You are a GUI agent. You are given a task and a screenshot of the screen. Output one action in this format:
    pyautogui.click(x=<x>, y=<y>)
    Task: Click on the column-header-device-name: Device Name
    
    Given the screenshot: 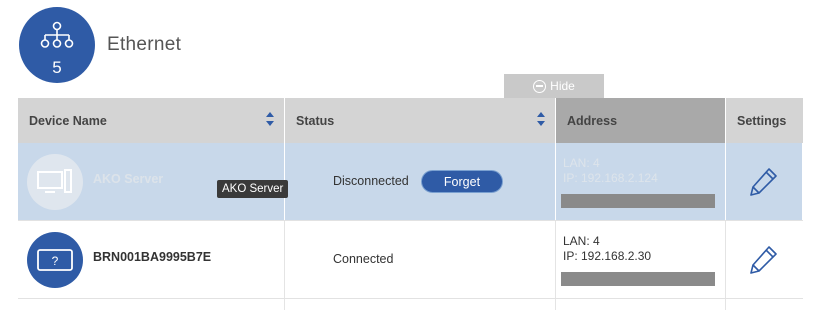 What is the action you would take?
    pyautogui.click(x=151, y=120)
    